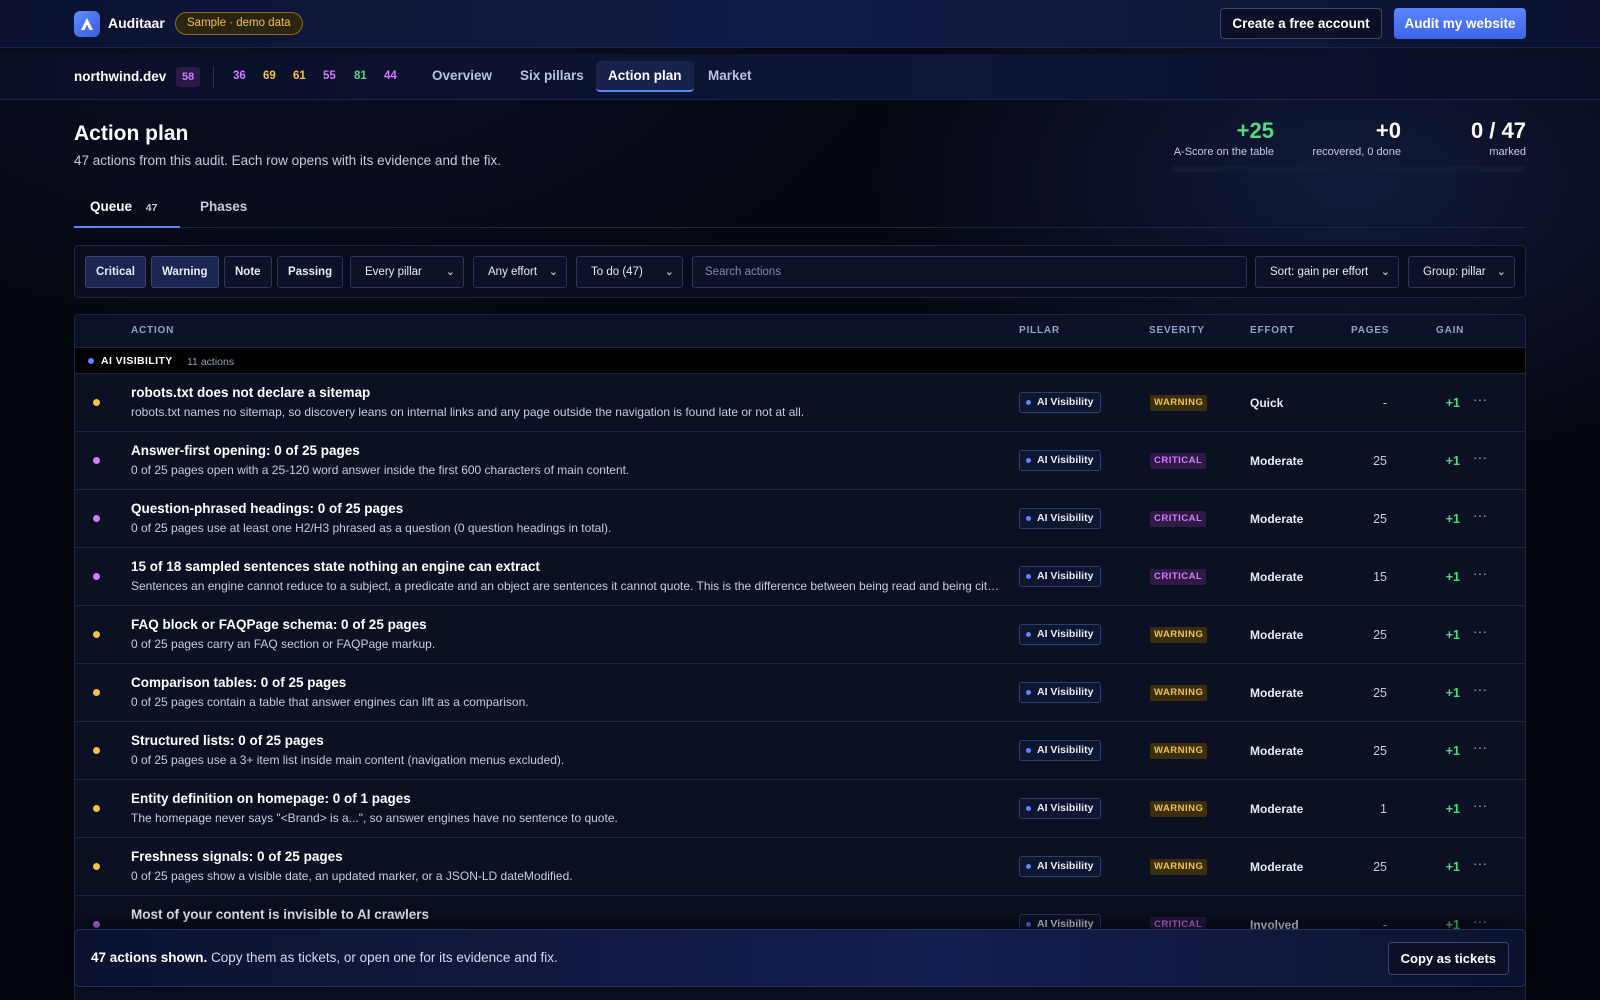 The image size is (1600, 1000). Describe the element at coordinates (1178, 461) in the screenshot. I see `severity-badge: CRITICAL` at that location.